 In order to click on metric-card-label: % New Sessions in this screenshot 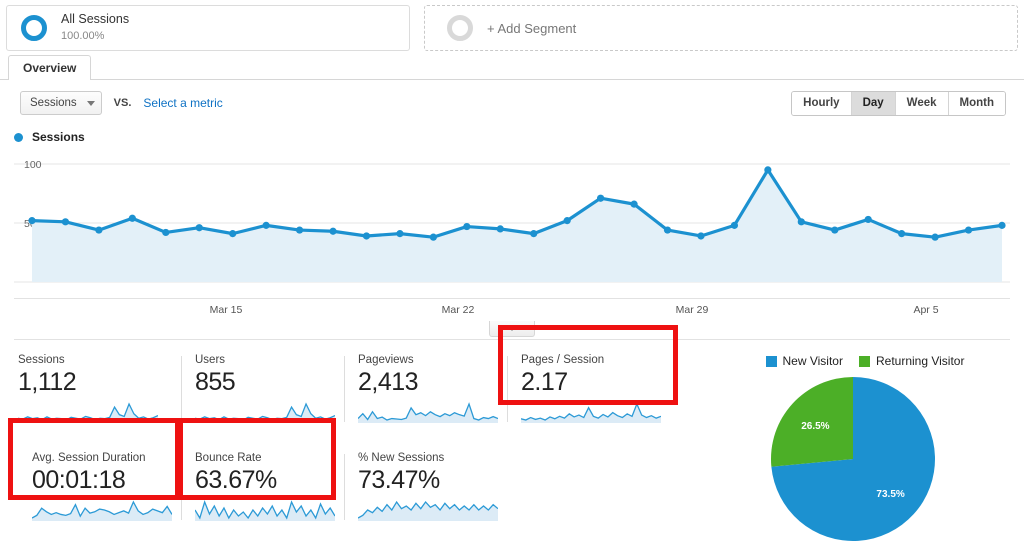, I will do `click(401, 457)`.